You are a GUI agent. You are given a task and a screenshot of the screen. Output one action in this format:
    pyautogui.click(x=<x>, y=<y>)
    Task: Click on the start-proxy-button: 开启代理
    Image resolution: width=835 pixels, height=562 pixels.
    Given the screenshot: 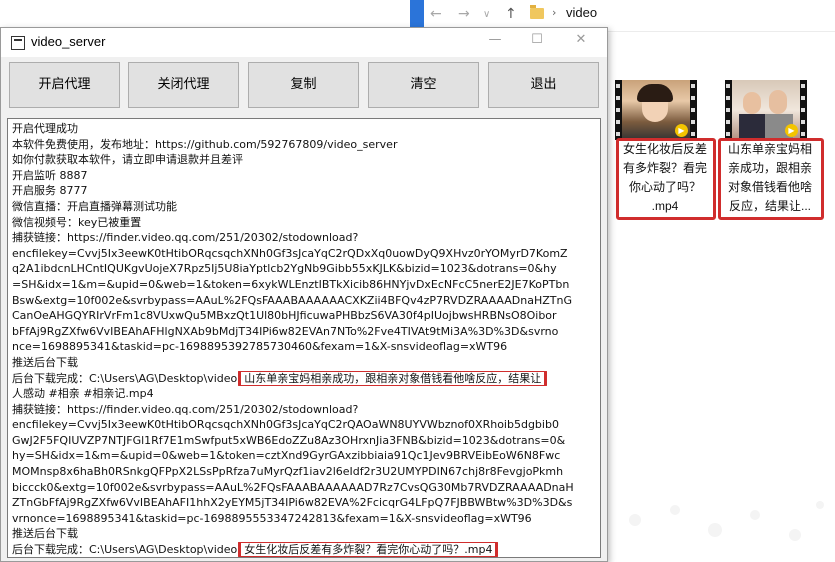 What is the action you would take?
    pyautogui.click(x=64, y=85)
    